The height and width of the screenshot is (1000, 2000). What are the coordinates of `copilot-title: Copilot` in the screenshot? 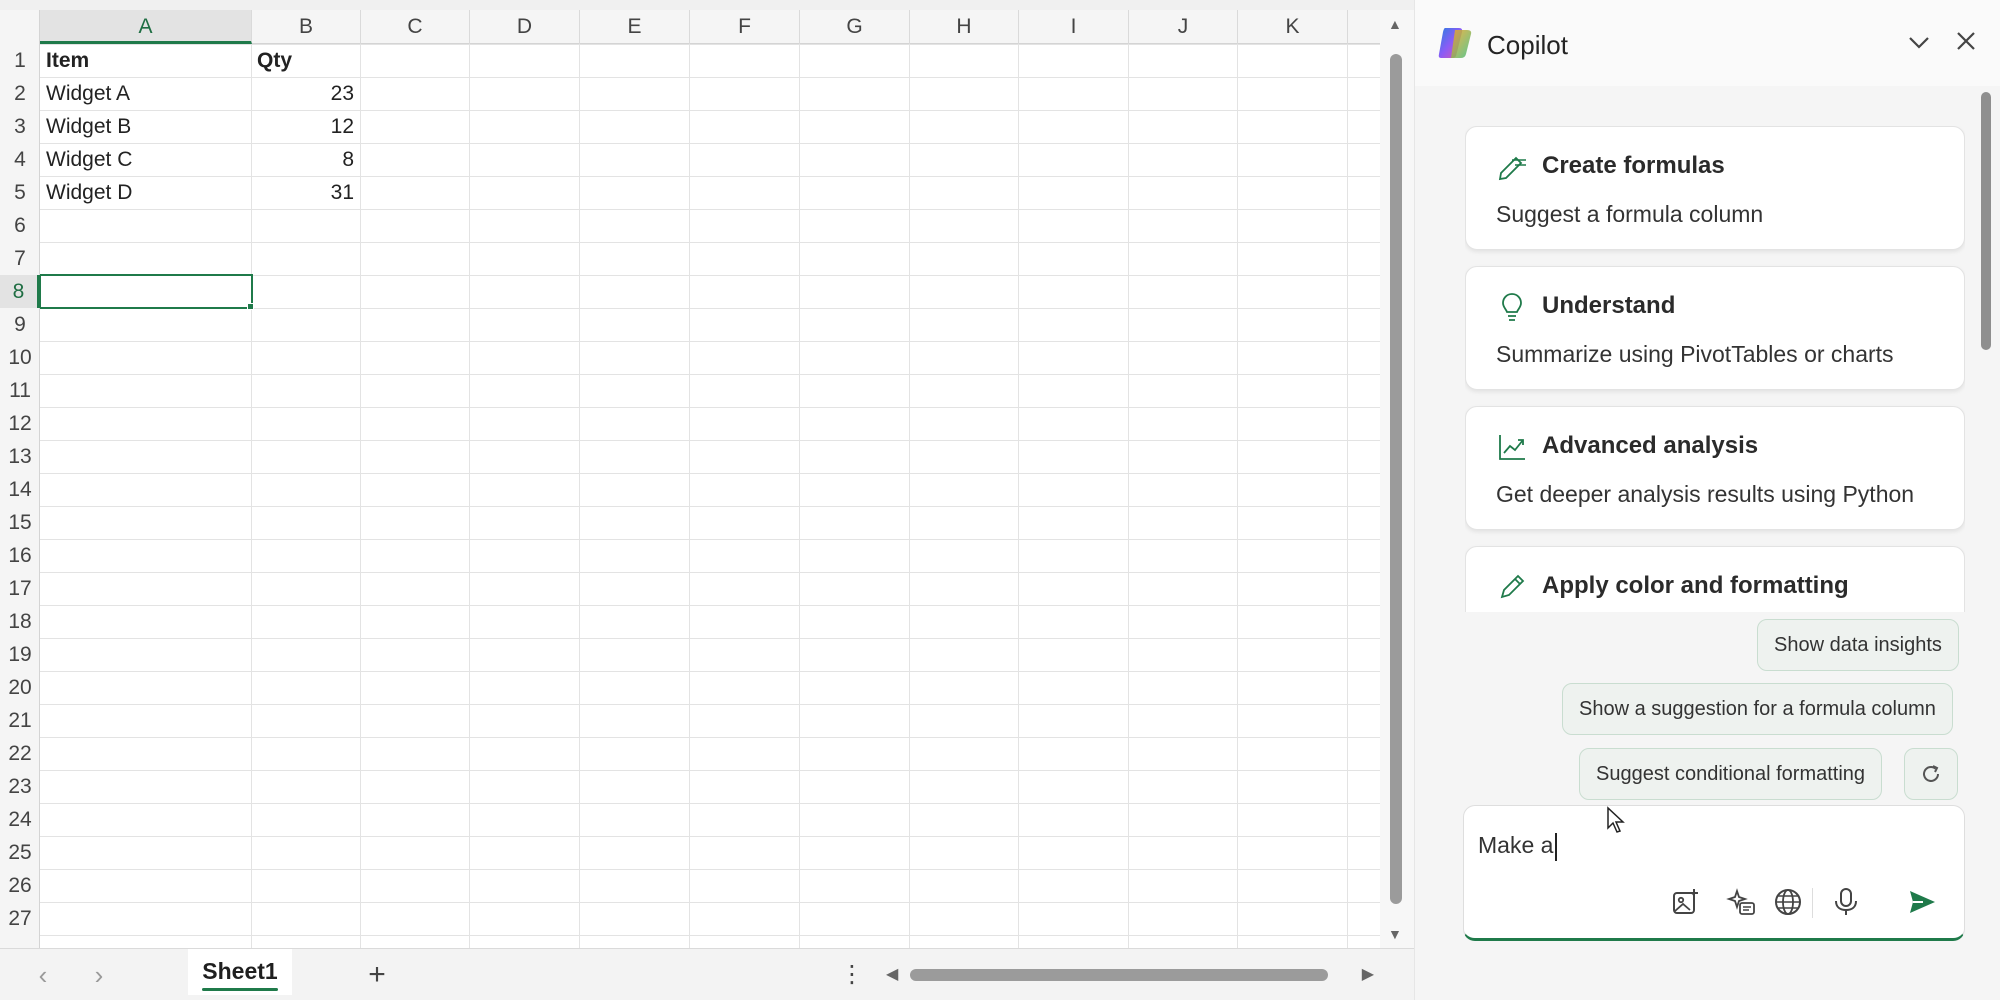 It's located at (1527, 45).